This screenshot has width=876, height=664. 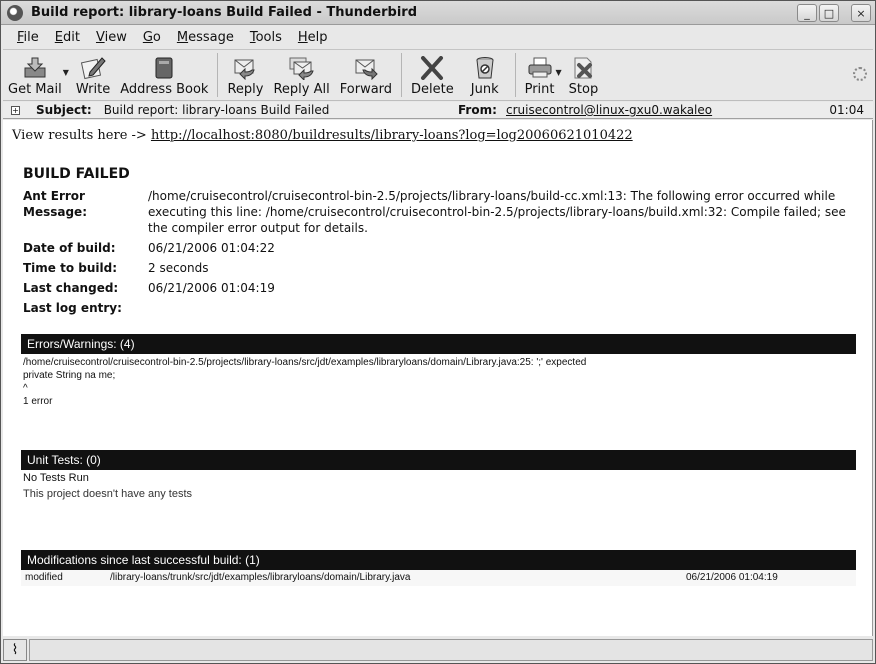 I want to click on menu-file: File, so click(x=28, y=37).